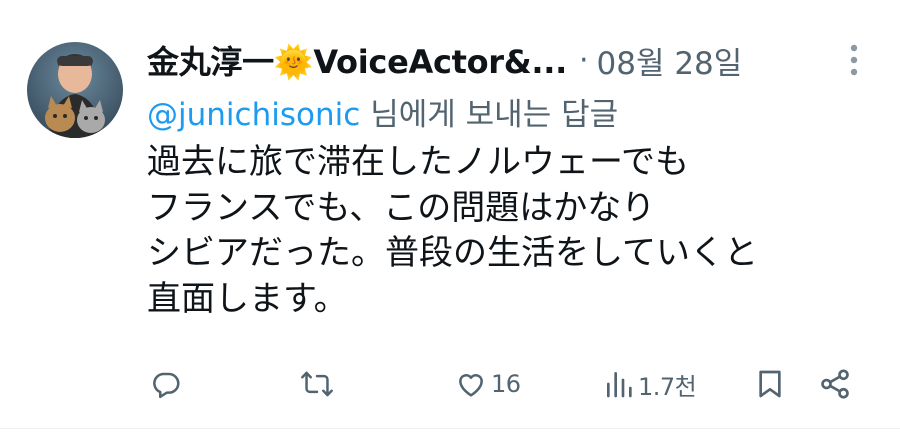 Image resolution: width=900 pixels, height=443 pixels. I want to click on views-icon, so click(619, 384).